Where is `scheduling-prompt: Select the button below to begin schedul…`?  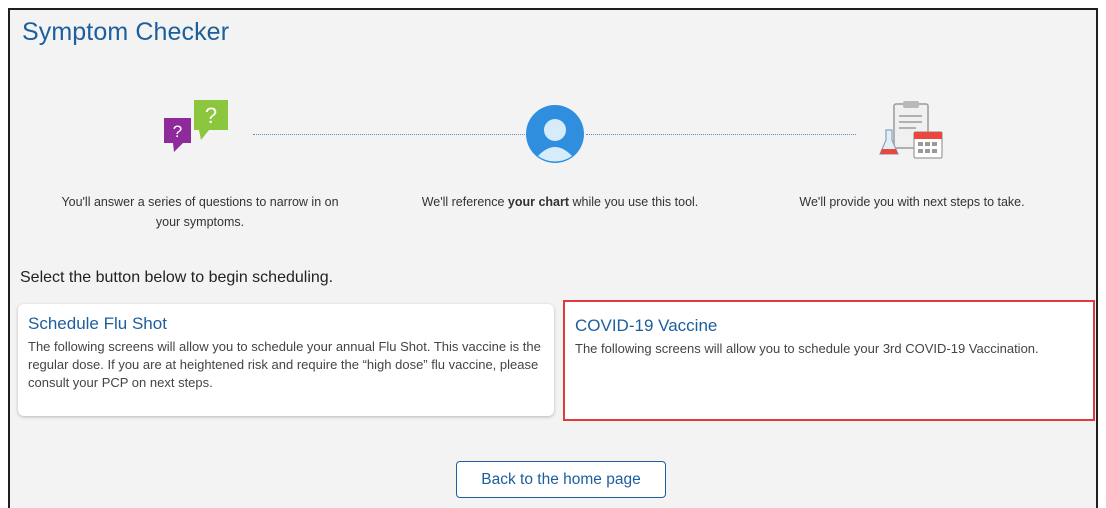 scheduling-prompt: Select the button below to begin schedul… is located at coordinates (177, 277).